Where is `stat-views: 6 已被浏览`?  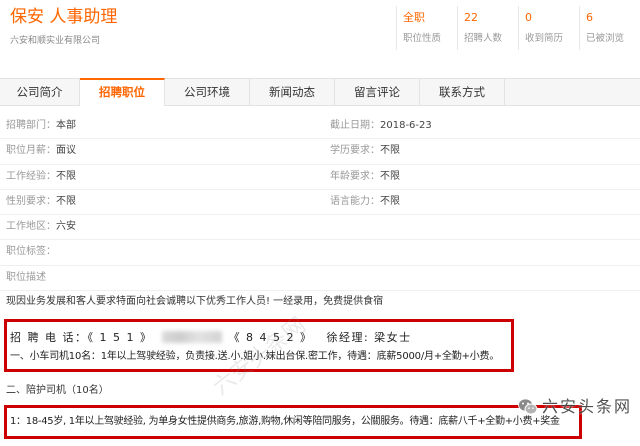
stat-views: 6 已被浏览 is located at coordinates (609, 28).